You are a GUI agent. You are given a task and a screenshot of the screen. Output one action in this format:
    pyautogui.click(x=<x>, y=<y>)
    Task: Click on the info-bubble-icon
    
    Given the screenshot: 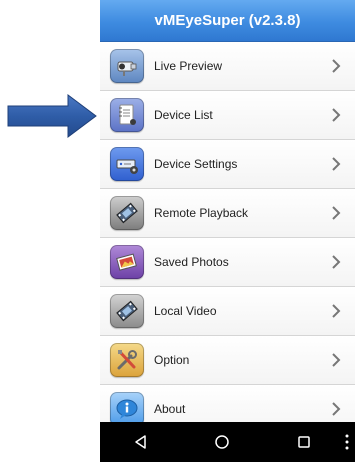 What is the action you would take?
    pyautogui.click(x=127, y=409)
    